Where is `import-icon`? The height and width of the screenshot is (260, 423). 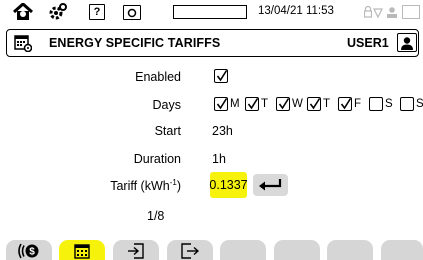 import-icon is located at coordinates (136, 251).